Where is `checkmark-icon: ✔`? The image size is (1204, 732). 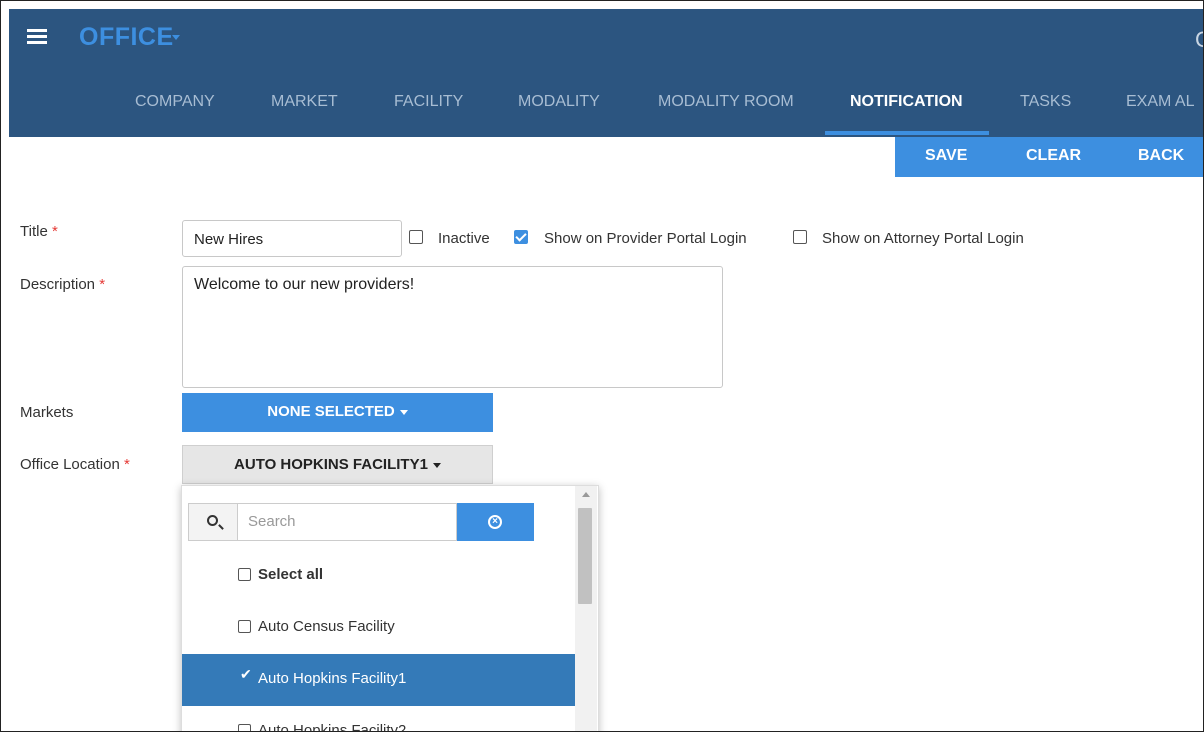
checkmark-icon: ✔ is located at coordinates (246, 674).